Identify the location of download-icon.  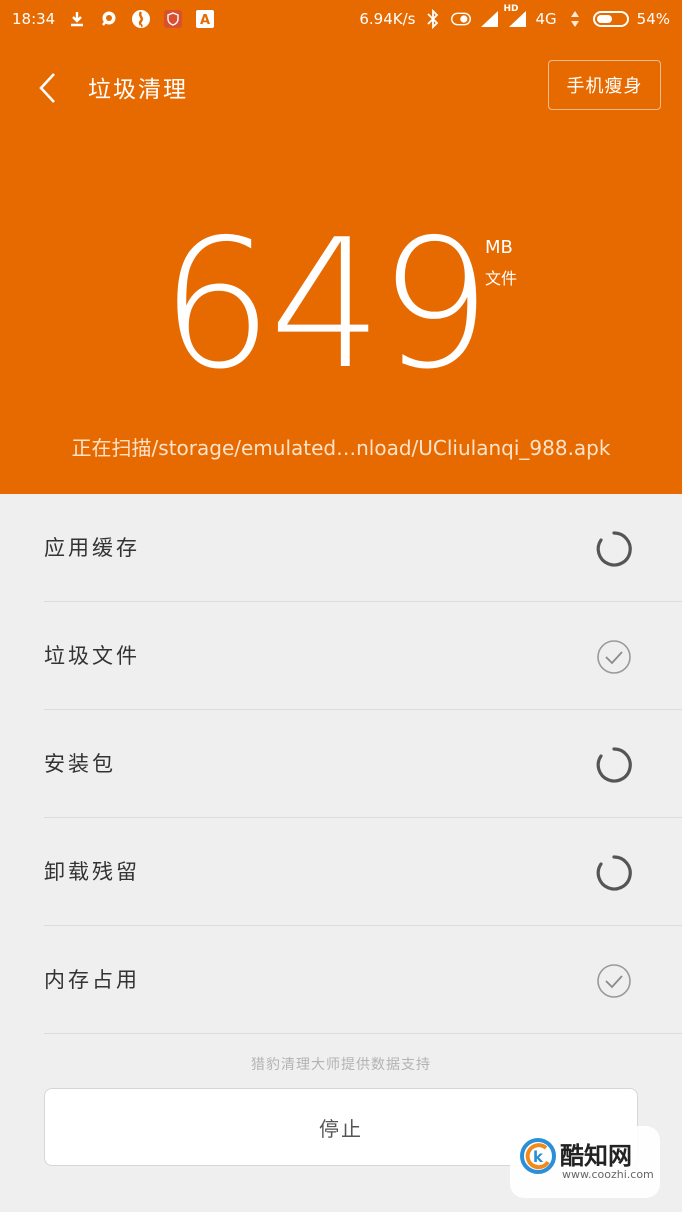
(77, 19).